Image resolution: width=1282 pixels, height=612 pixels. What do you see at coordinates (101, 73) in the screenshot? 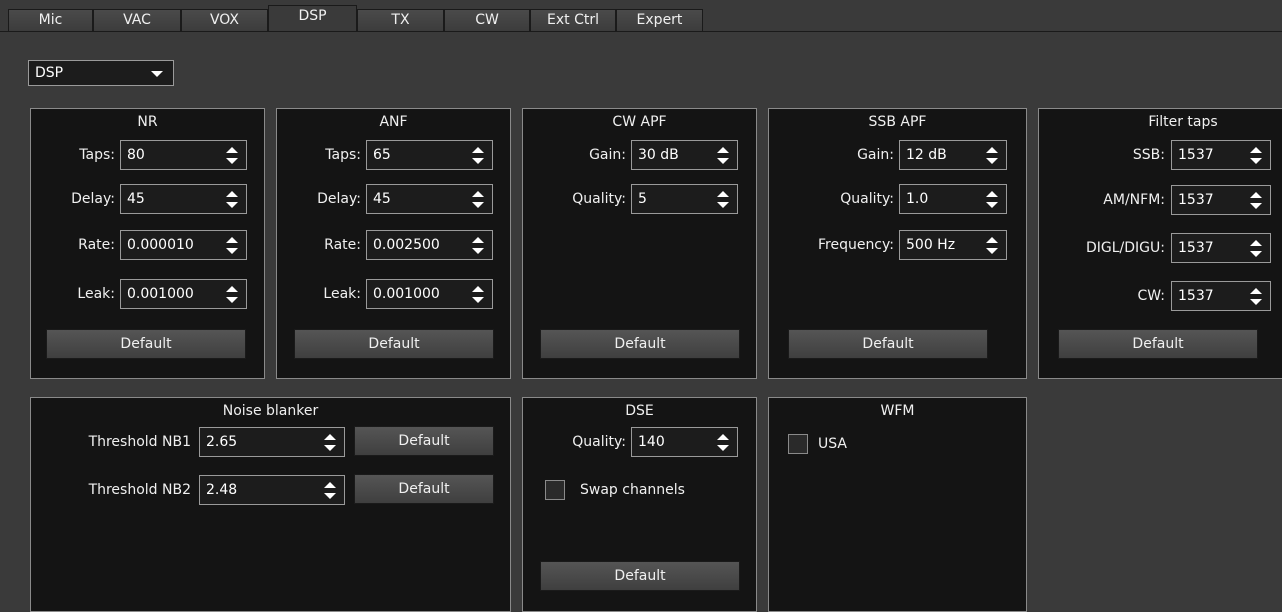
I see `dsp-page-select: DSP` at bounding box center [101, 73].